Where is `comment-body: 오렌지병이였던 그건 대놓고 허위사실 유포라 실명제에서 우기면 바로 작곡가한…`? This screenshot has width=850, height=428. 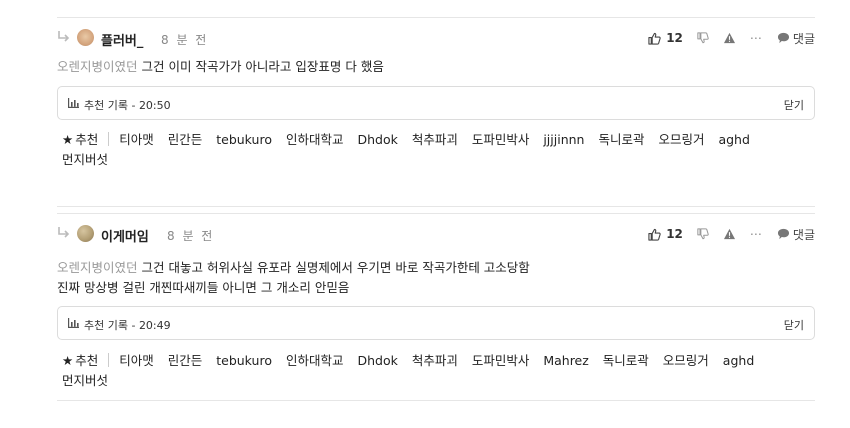 comment-body: 오렌지병이였던 그건 대놓고 허위사실 유포라 실명제에서 우기면 바로 작곡가한… is located at coordinates (293, 278).